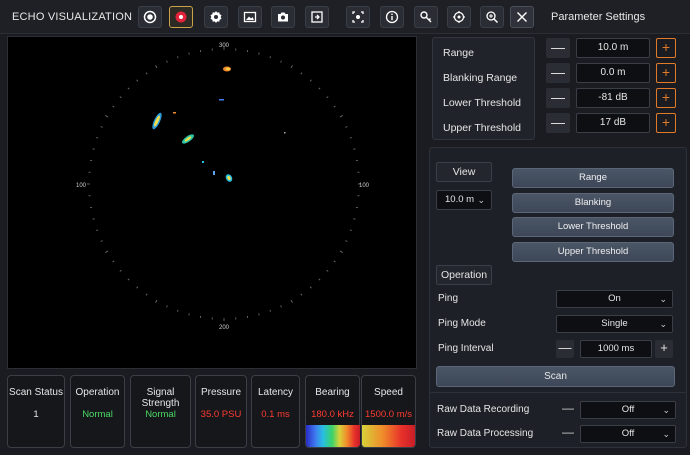 The height and width of the screenshot is (455, 690). What do you see at coordinates (482, 128) in the screenshot?
I see `upper-threshold-label: Upper Threshold` at bounding box center [482, 128].